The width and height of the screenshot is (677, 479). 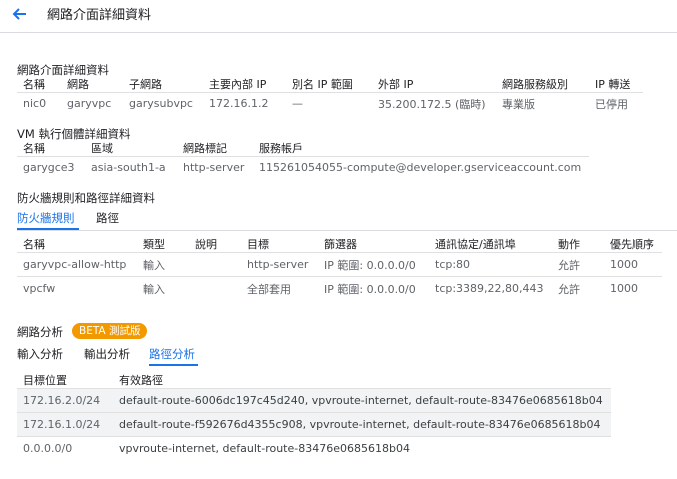 I want to click on nic-cell: nic0, so click(x=39, y=103).